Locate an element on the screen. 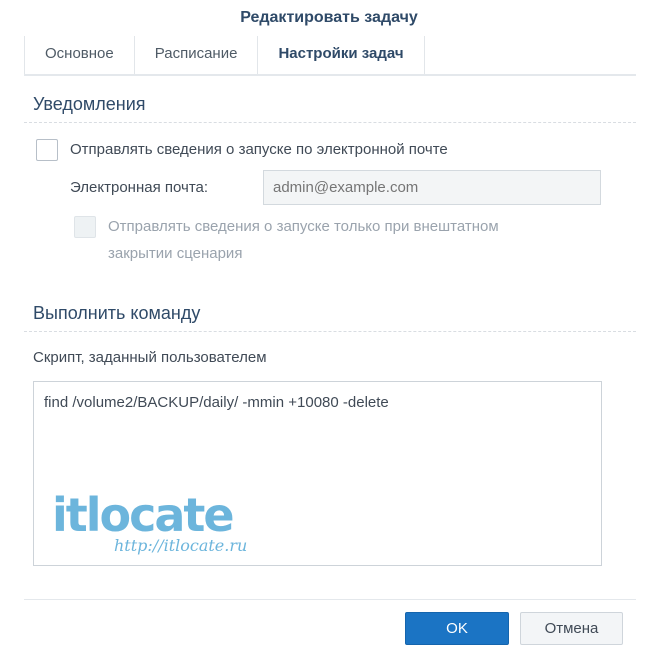  watermark-logo: itlocate is located at coordinates (143, 515).